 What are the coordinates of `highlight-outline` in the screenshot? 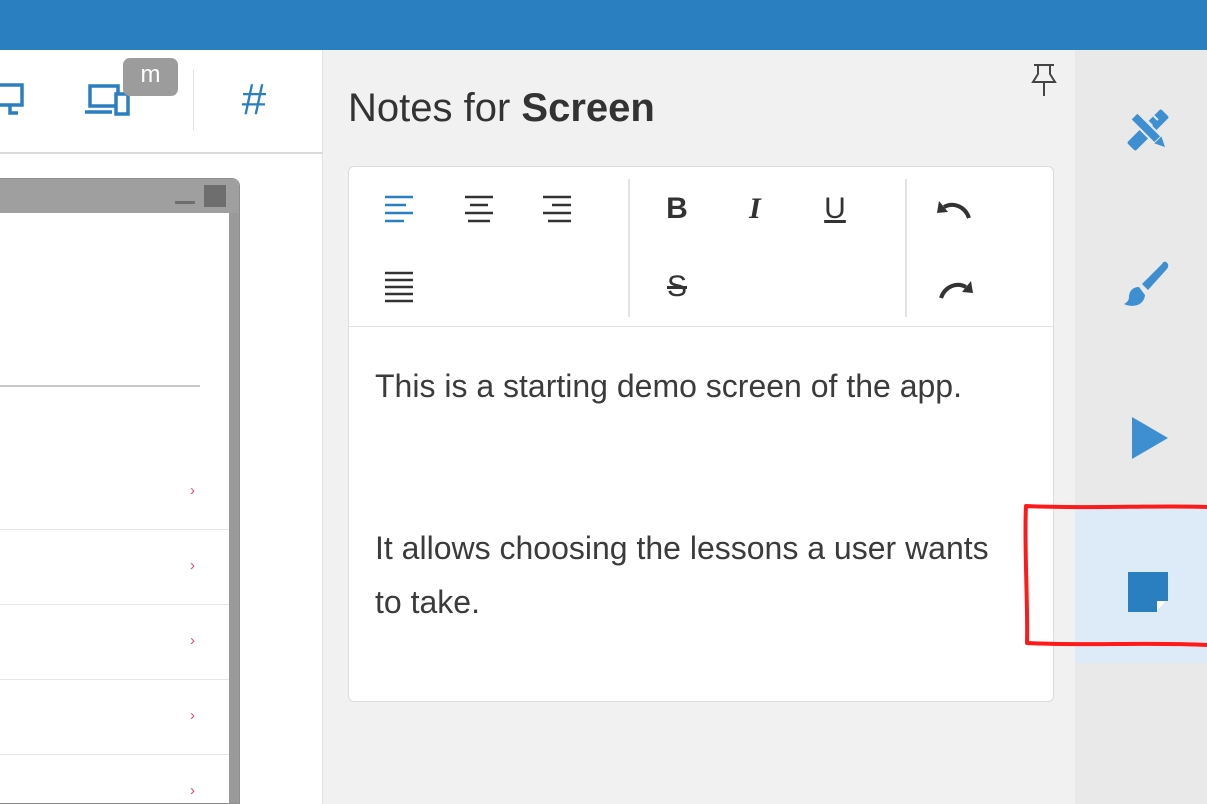 It's located at (1115, 575).